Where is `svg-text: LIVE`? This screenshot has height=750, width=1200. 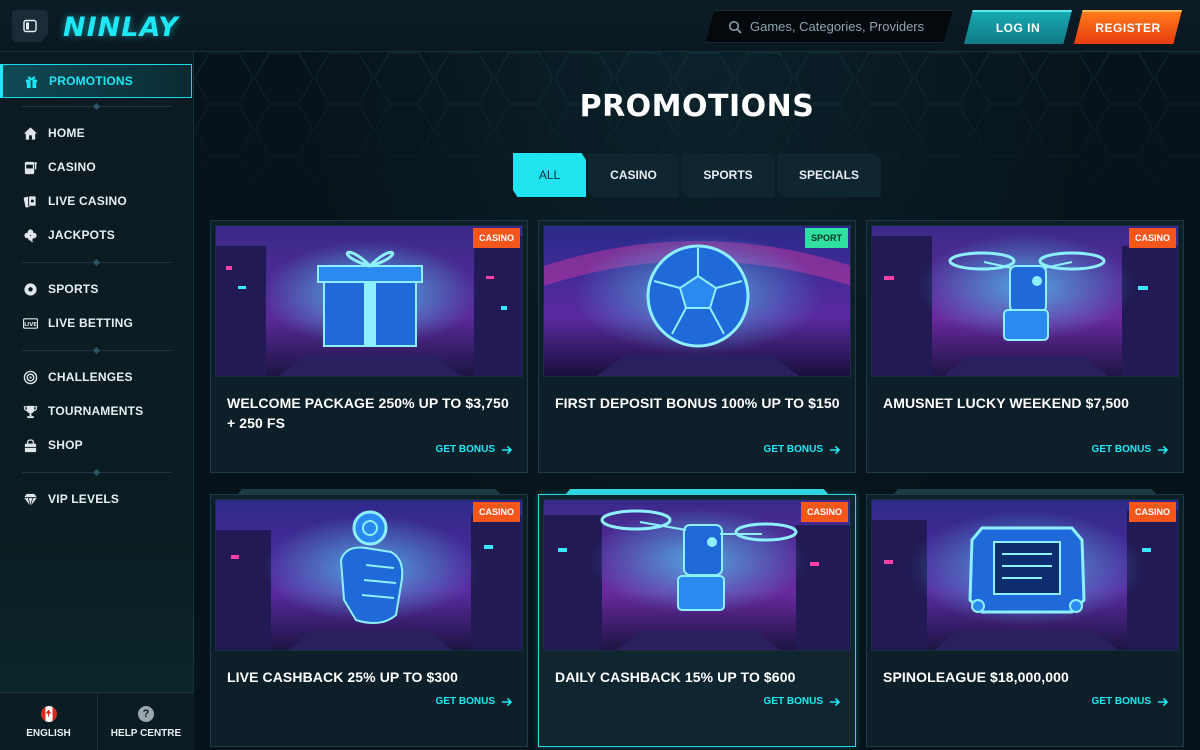 svg-text: LIVE is located at coordinates (30, 324).